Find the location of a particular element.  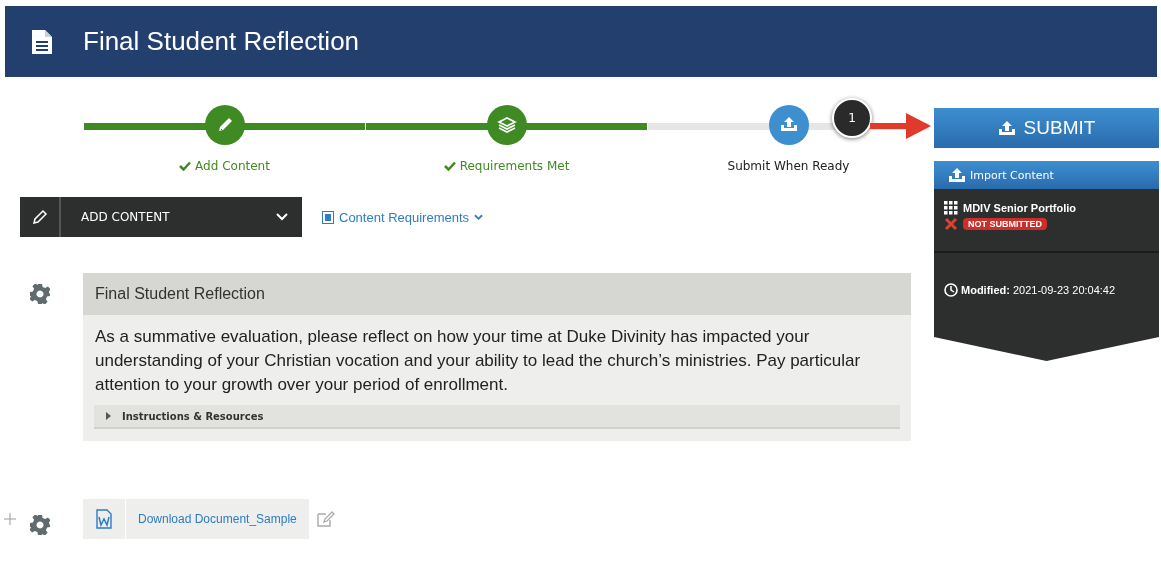

import-content-header: Import Content is located at coordinates (1046, 175).